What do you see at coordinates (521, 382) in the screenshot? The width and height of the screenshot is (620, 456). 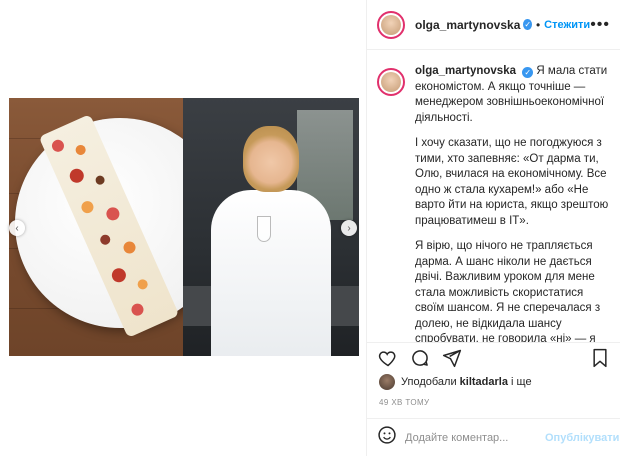 I see `likes-suffix: і ще` at bounding box center [521, 382].